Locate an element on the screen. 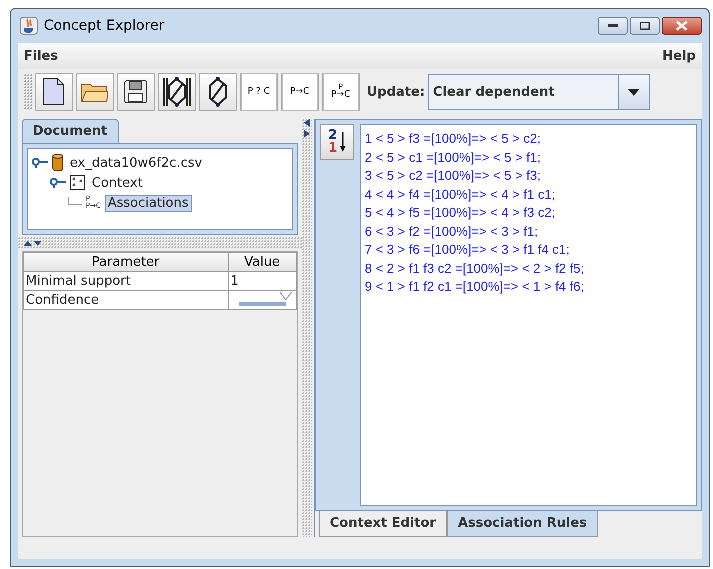 This screenshot has width=713, height=569. rule-line: 2 < 5 > c1 =[100%]=> < 5 > f1; is located at coordinates (453, 158).